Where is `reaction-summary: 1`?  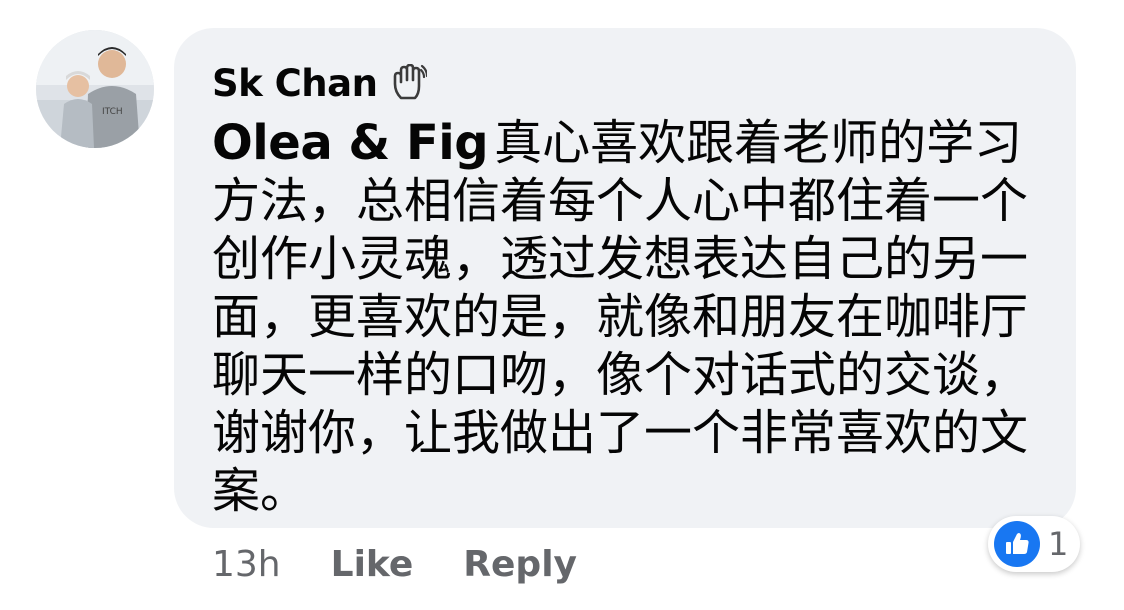
reaction-summary: 1 is located at coordinates (1034, 544).